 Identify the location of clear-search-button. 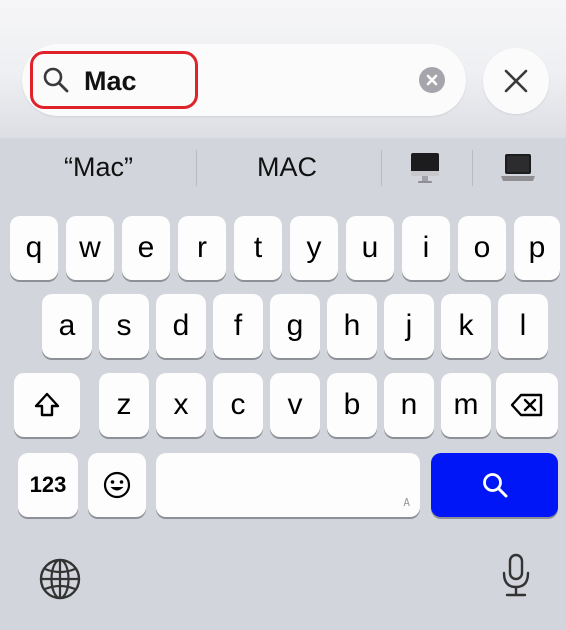
(432, 80).